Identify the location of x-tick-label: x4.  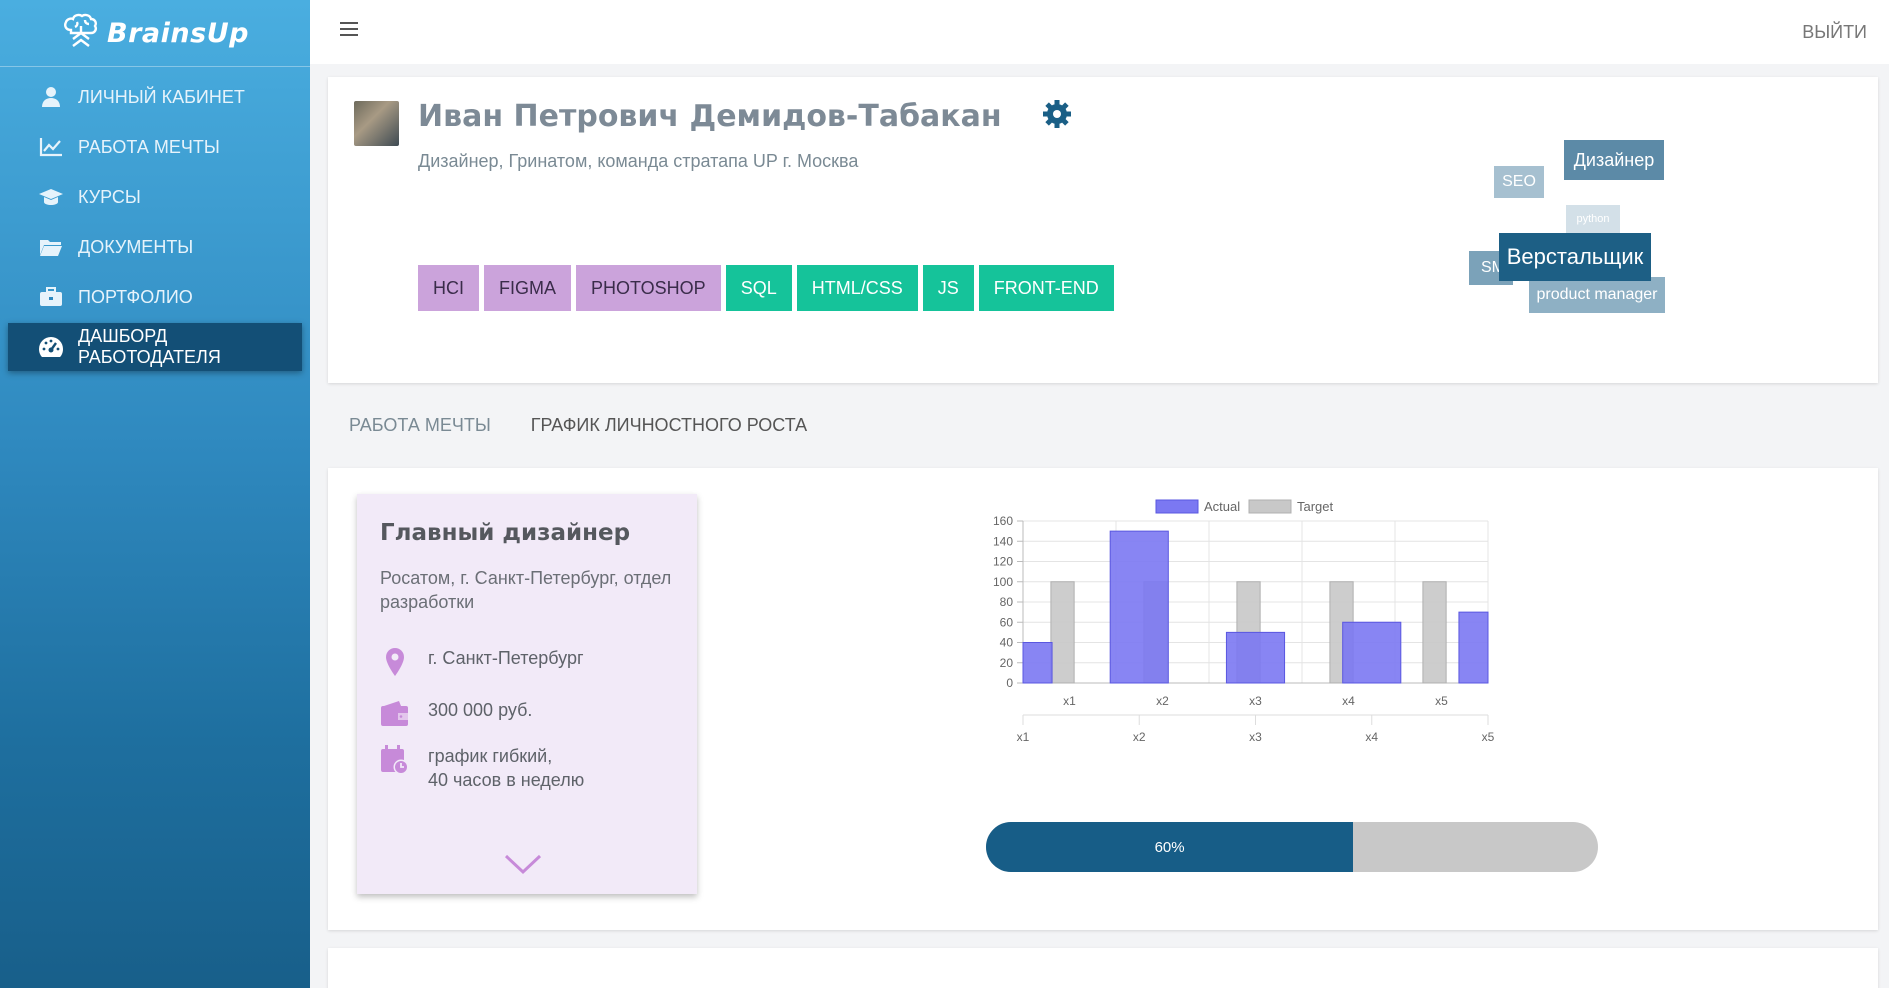
(1348, 701).